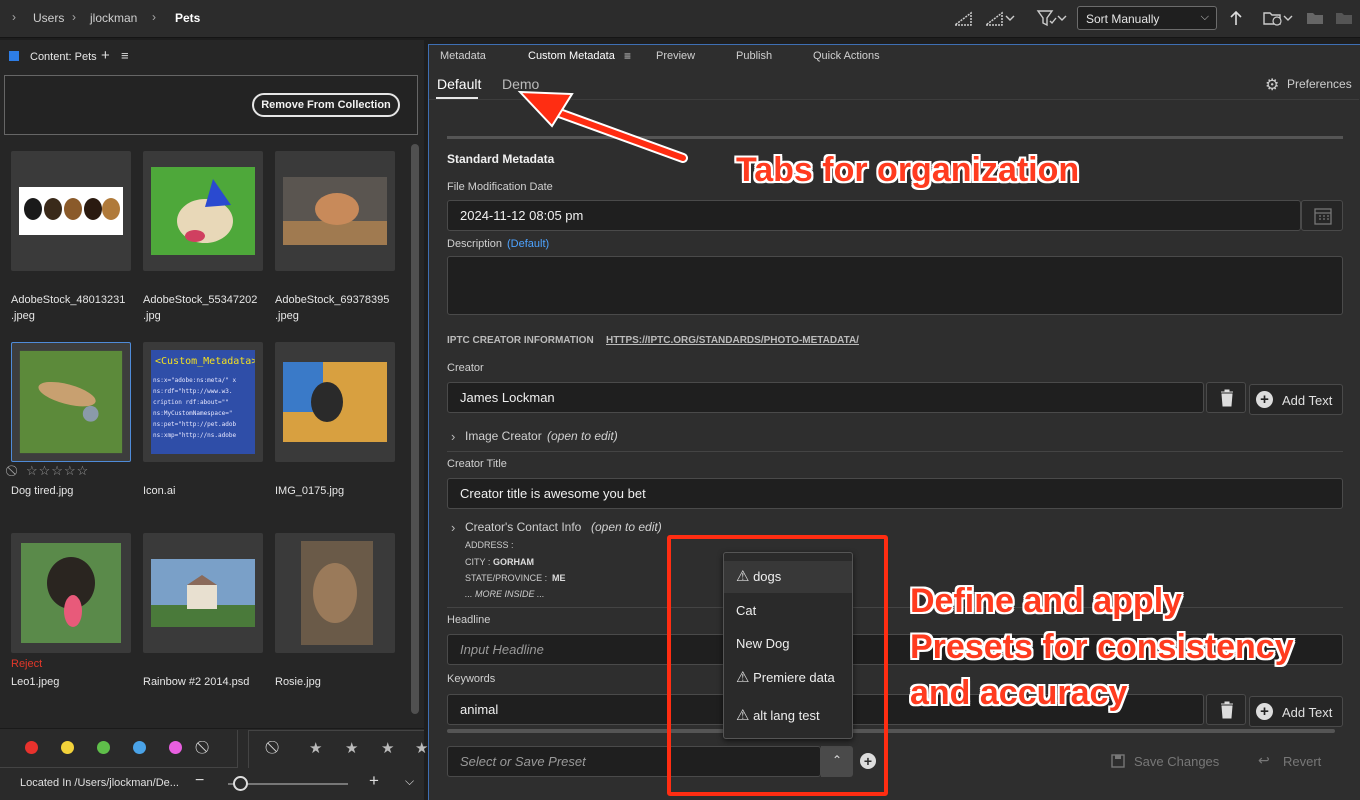 This screenshot has width=1360, height=800. Describe the element at coordinates (463, 56) in the screenshot. I see `tab-metadata: Metadata` at that location.